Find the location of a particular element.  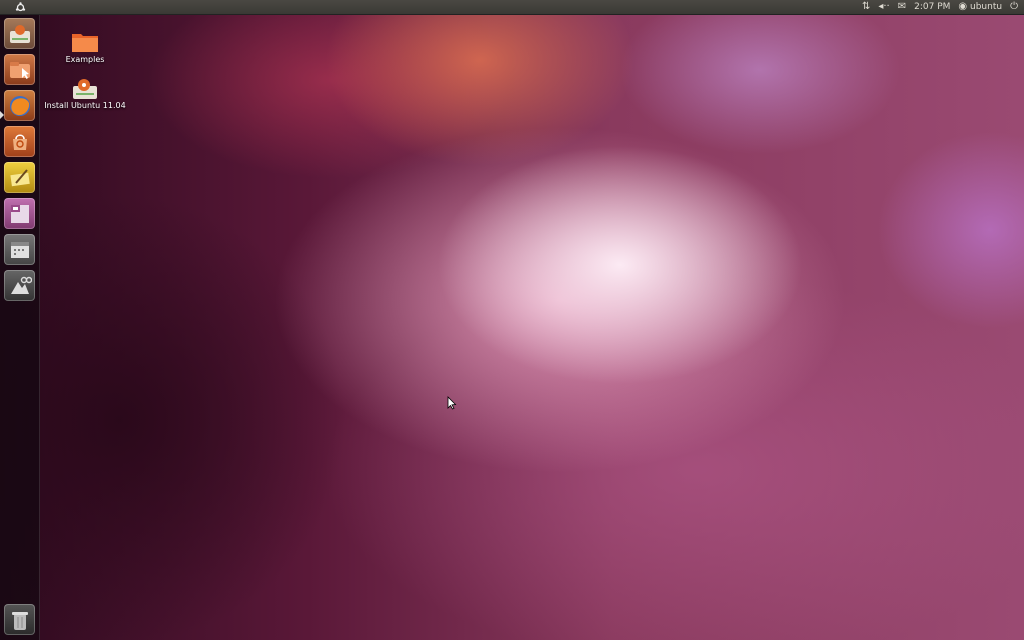

launcher-item-trash is located at coordinates (19, 619).